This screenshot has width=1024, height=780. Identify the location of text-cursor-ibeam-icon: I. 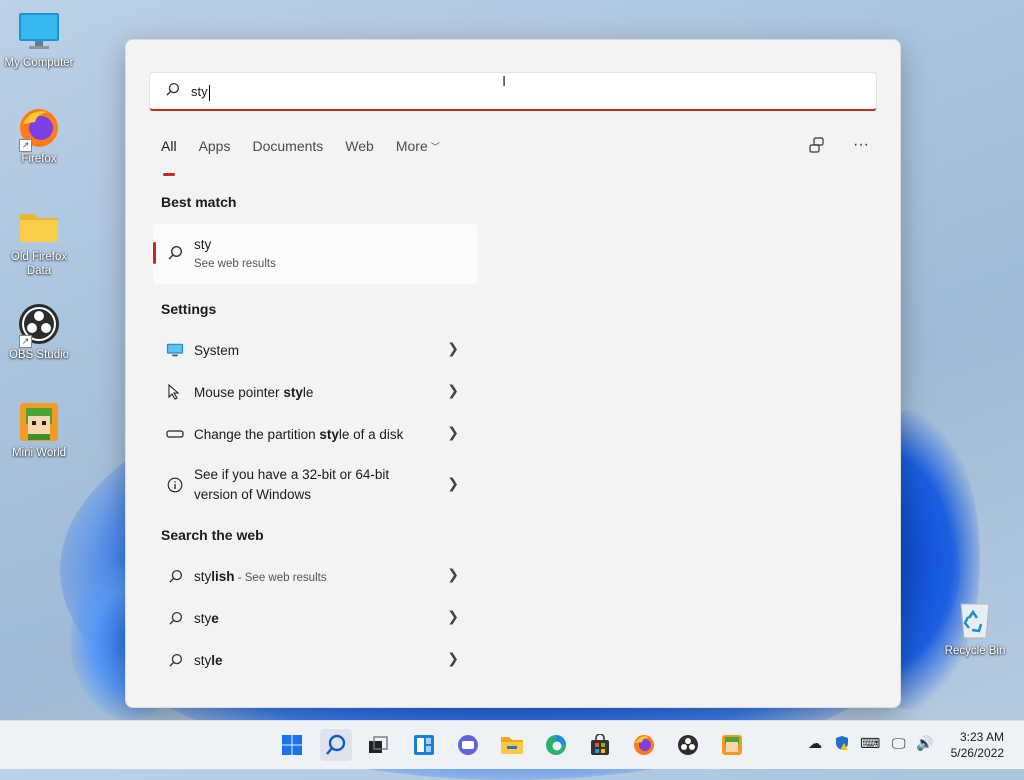
(504, 81).